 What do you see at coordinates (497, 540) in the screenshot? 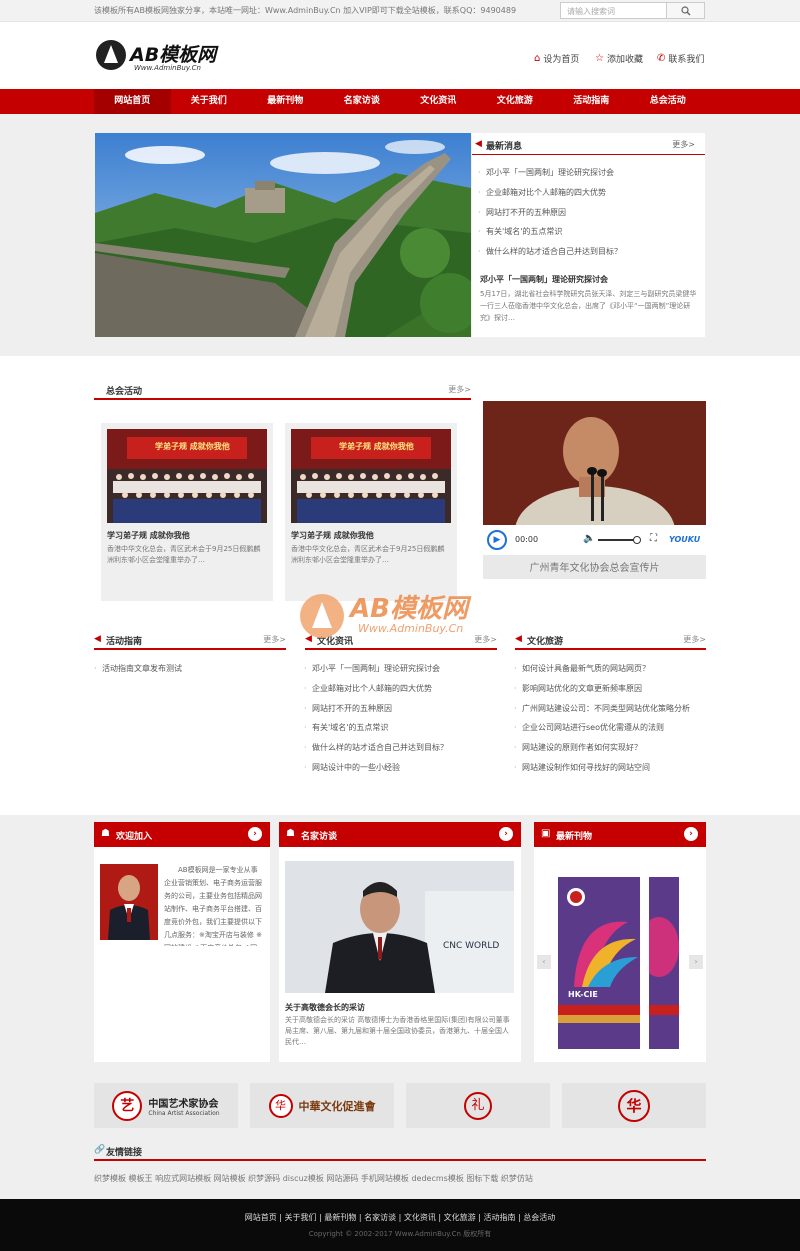
I see `play-icon: ▶` at bounding box center [497, 540].